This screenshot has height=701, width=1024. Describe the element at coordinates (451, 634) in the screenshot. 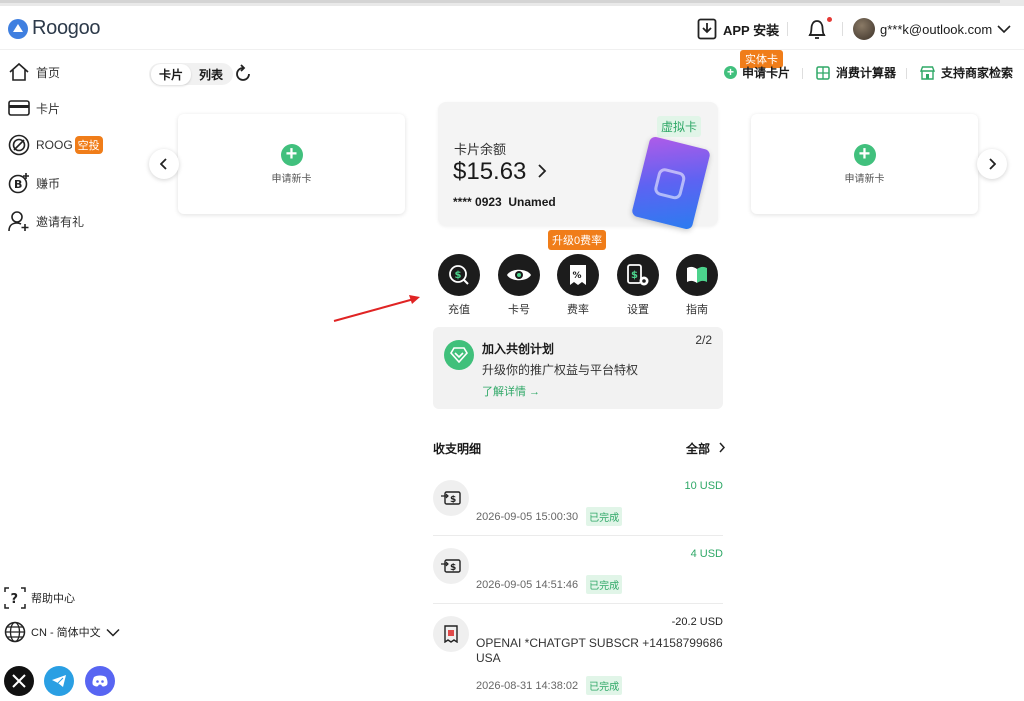

I see `receipt-icon` at that location.